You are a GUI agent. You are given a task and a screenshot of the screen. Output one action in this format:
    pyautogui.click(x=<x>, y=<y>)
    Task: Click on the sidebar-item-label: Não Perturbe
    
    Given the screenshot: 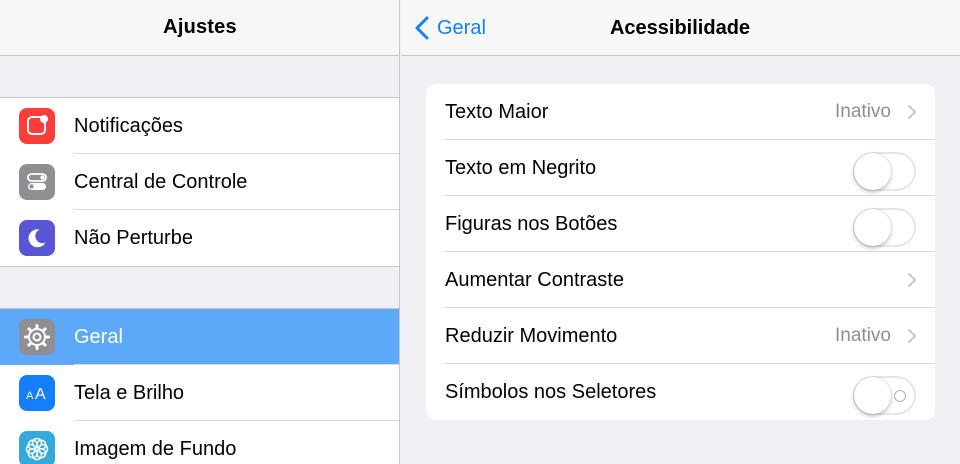 What is the action you would take?
    pyautogui.click(x=133, y=237)
    